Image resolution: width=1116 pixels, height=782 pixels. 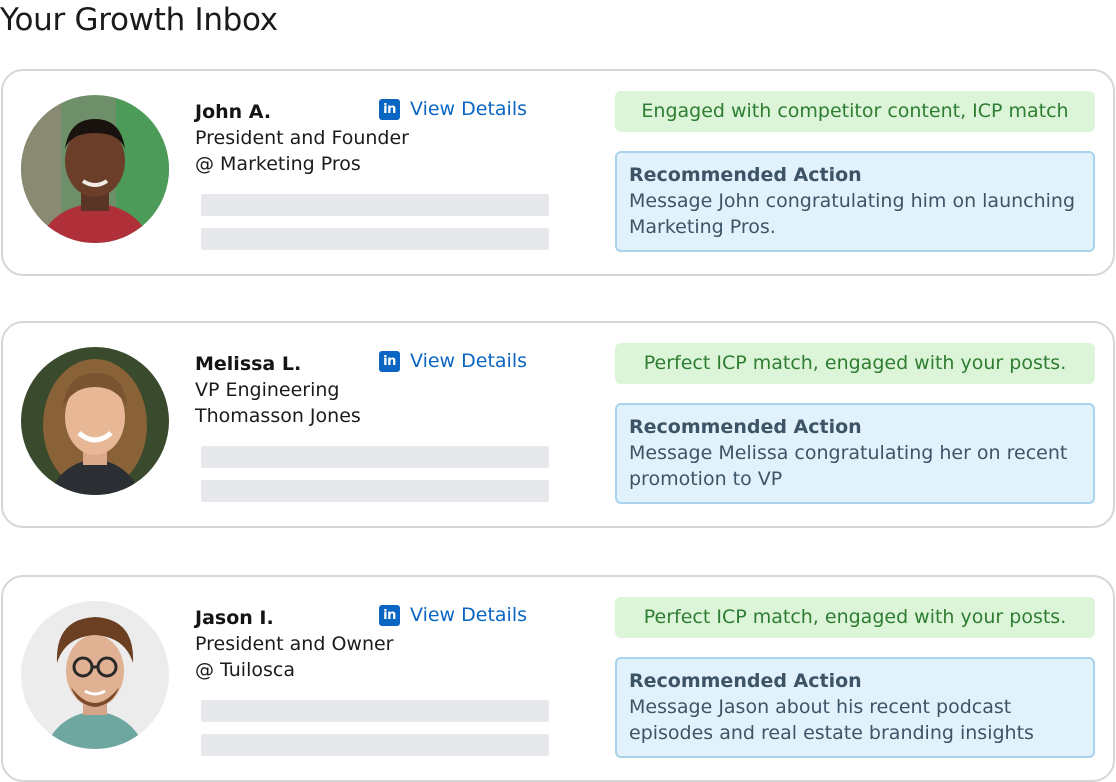 What do you see at coordinates (302, 138) in the screenshot?
I see `lead-title: President and Founder` at bounding box center [302, 138].